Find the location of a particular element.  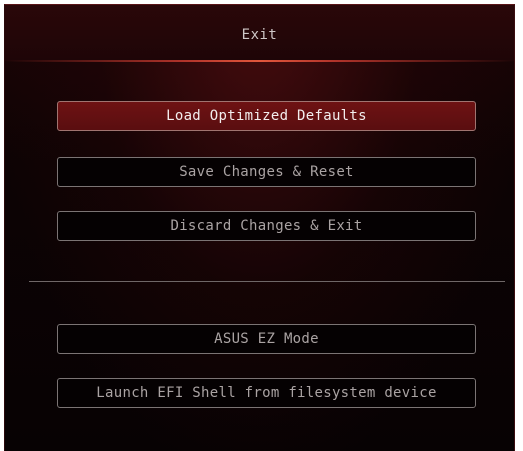

title-divider is located at coordinates (259, 61).